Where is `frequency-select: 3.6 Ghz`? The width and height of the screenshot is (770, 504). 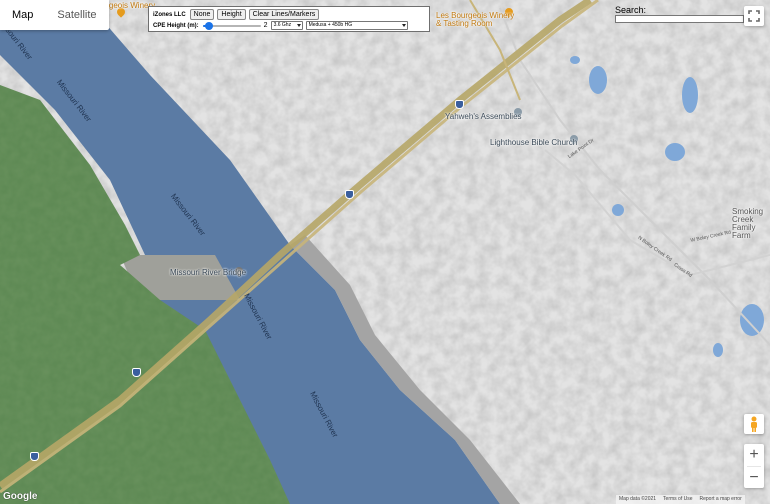
frequency-select: 3.6 Ghz is located at coordinates (286, 25).